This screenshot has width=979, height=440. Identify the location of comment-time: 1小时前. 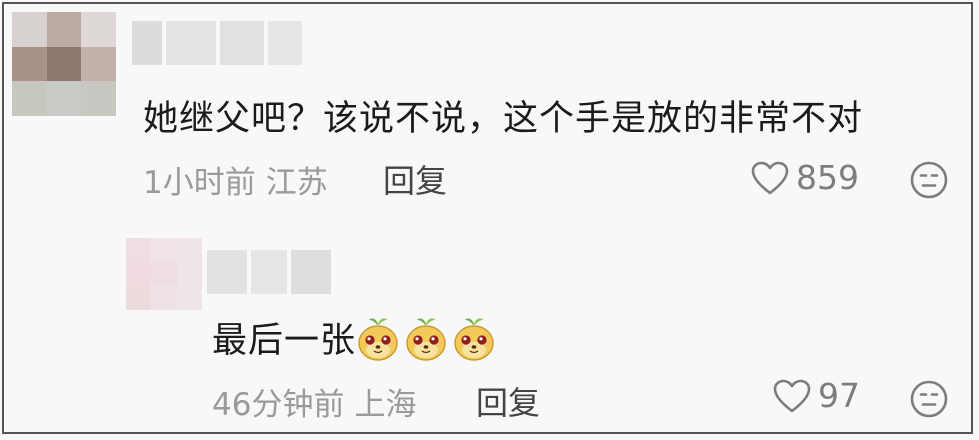
(199, 183).